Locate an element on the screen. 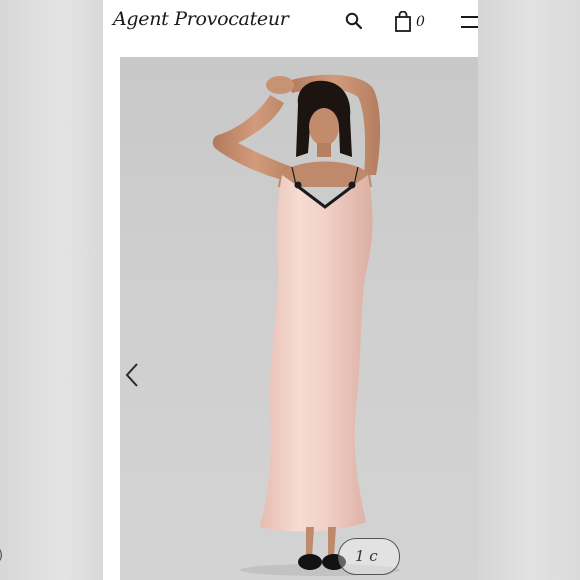  chevron-left-icon is located at coordinates (132, 375).